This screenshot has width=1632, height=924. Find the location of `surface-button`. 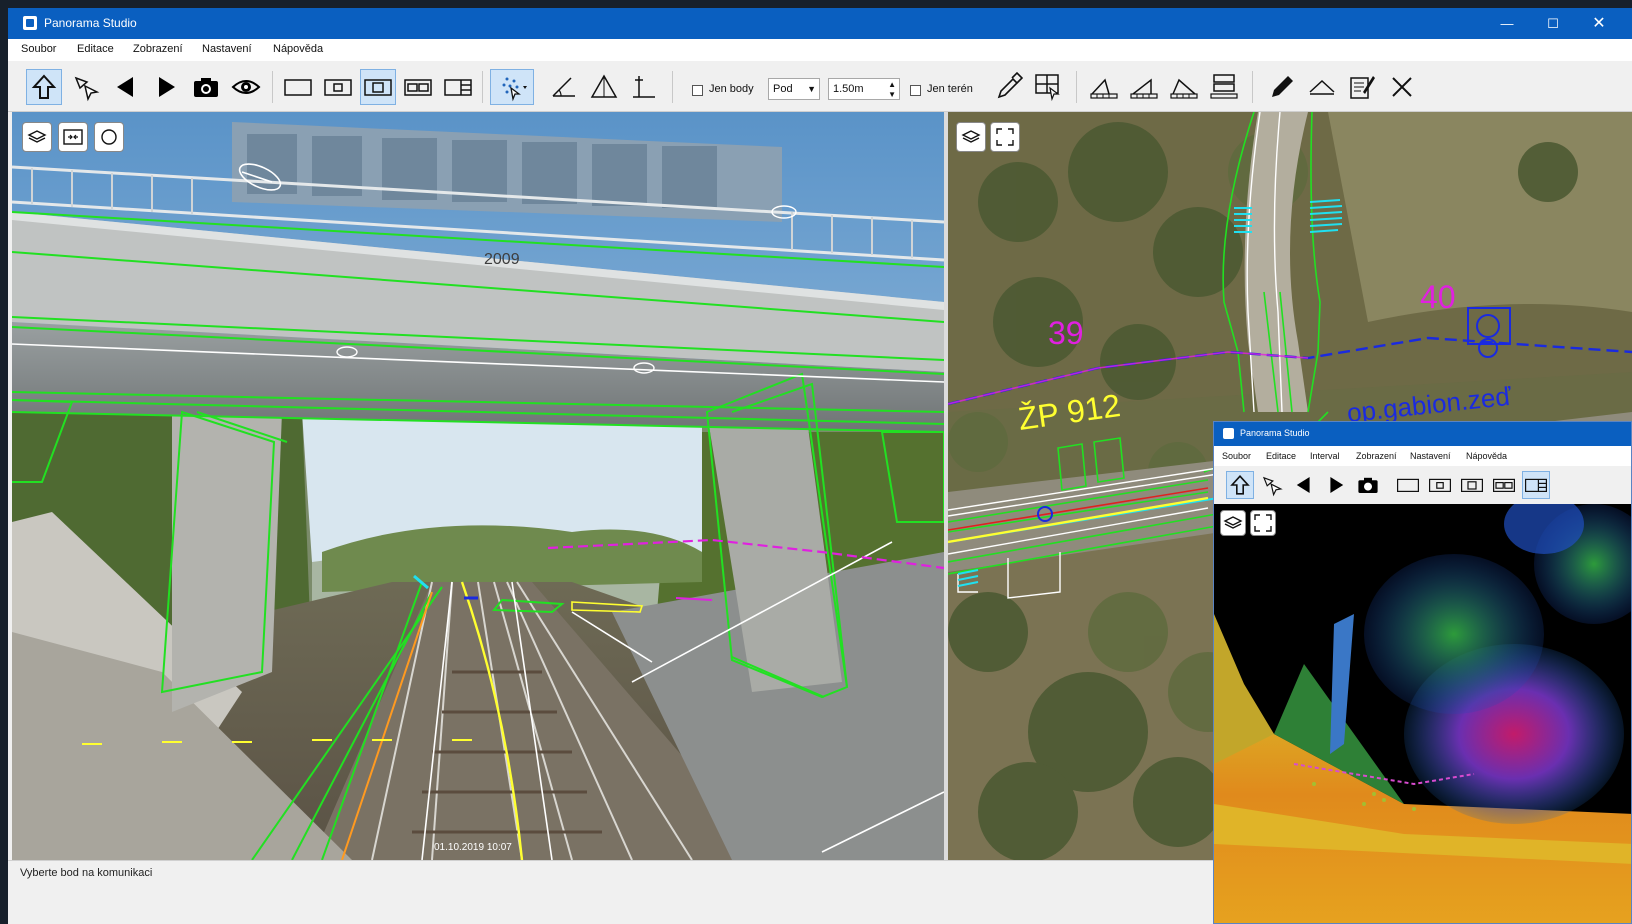

surface-button is located at coordinates (1322, 87).